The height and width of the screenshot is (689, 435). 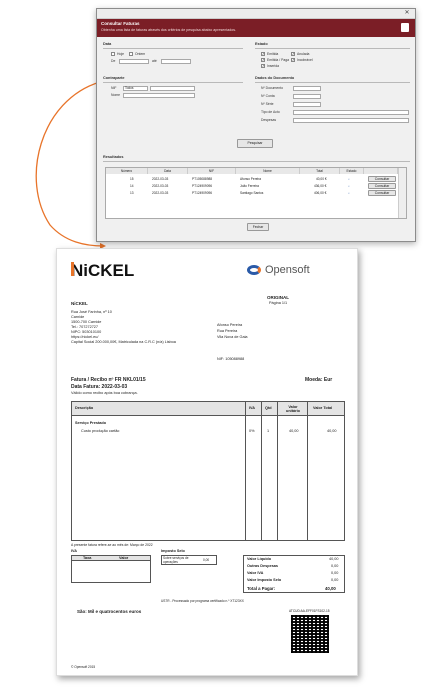 What do you see at coordinates (107, 44) in the screenshot?
I see `section-data: Data` at bounding box center [107, 44].